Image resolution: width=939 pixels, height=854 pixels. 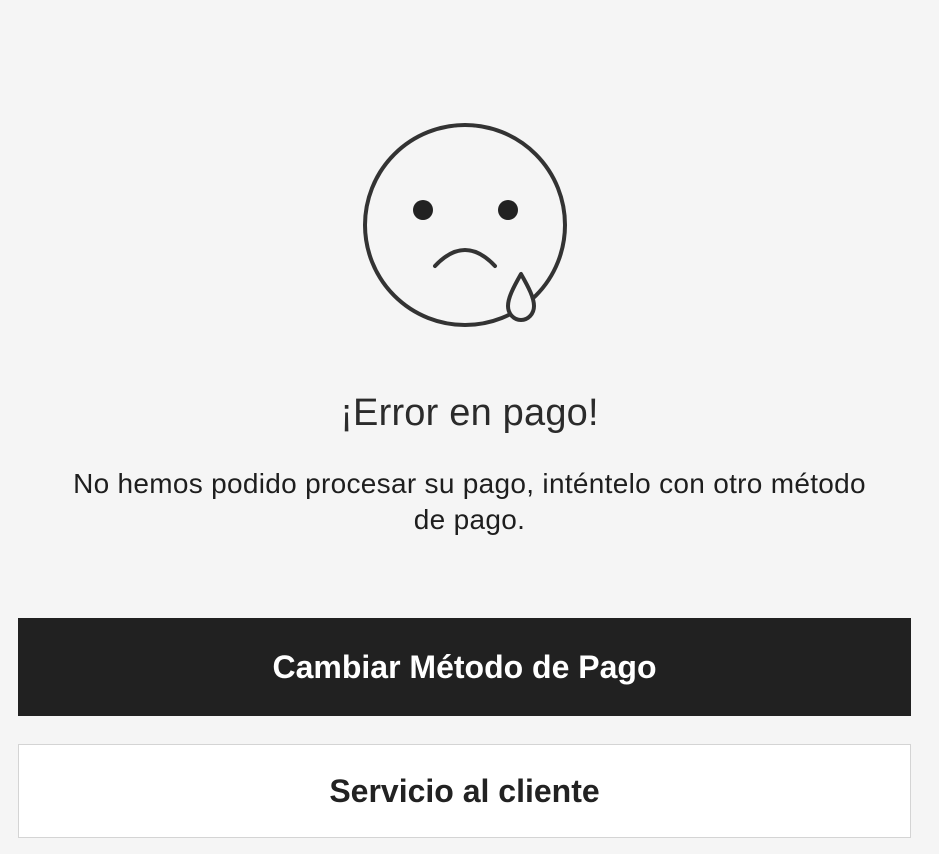 What do you see at coordinates (464, 791) in the screenshot?
I see `customer-service-button: Servicio al cliente` at bounding box center [464, 791].